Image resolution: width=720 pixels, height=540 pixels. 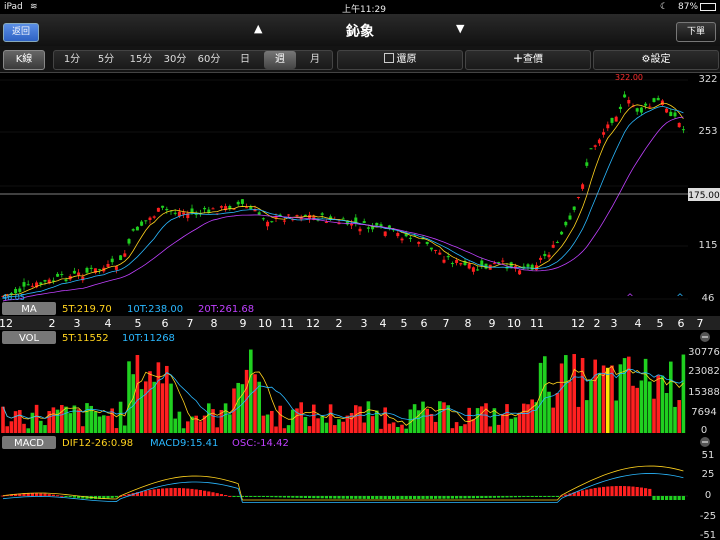 What do you see at coordinates (696, 32) in the screenshot?
I see `order-button: 下單` at bounding box center [696, 32].